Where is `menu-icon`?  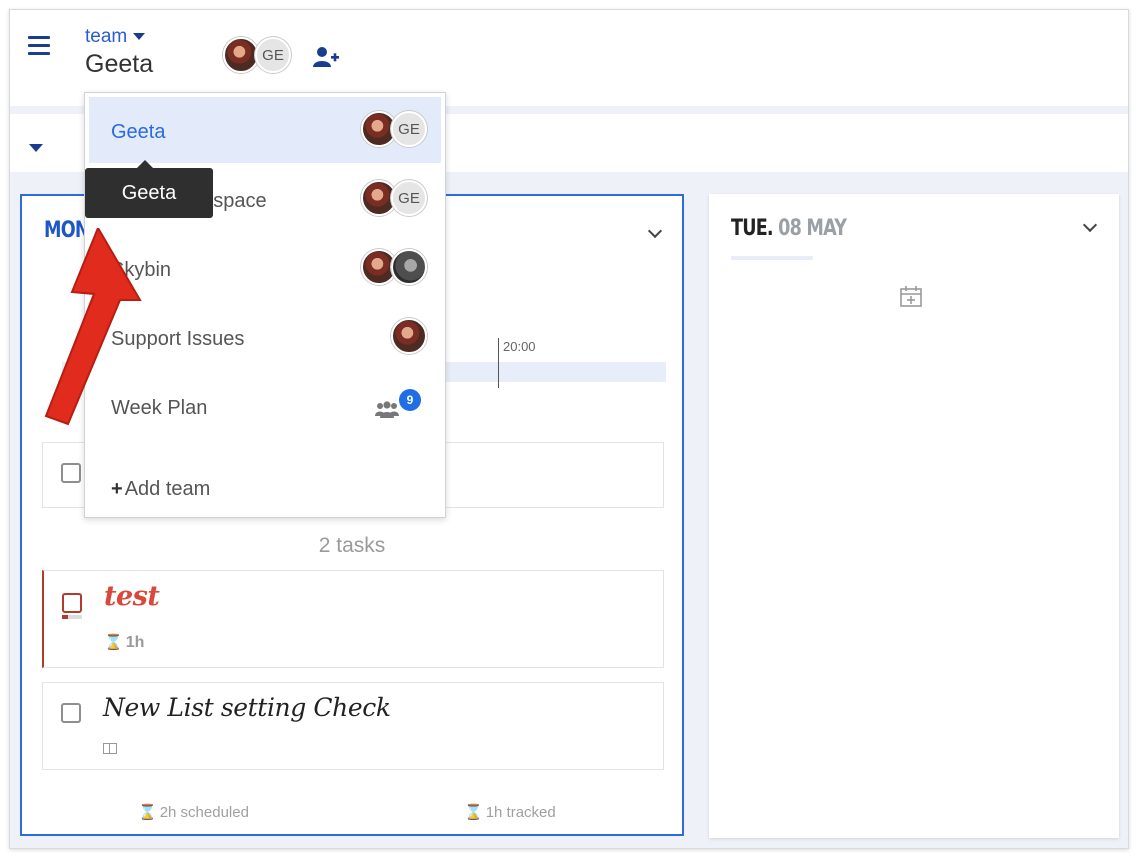
menu-icon is located at coordinates (39, 46).